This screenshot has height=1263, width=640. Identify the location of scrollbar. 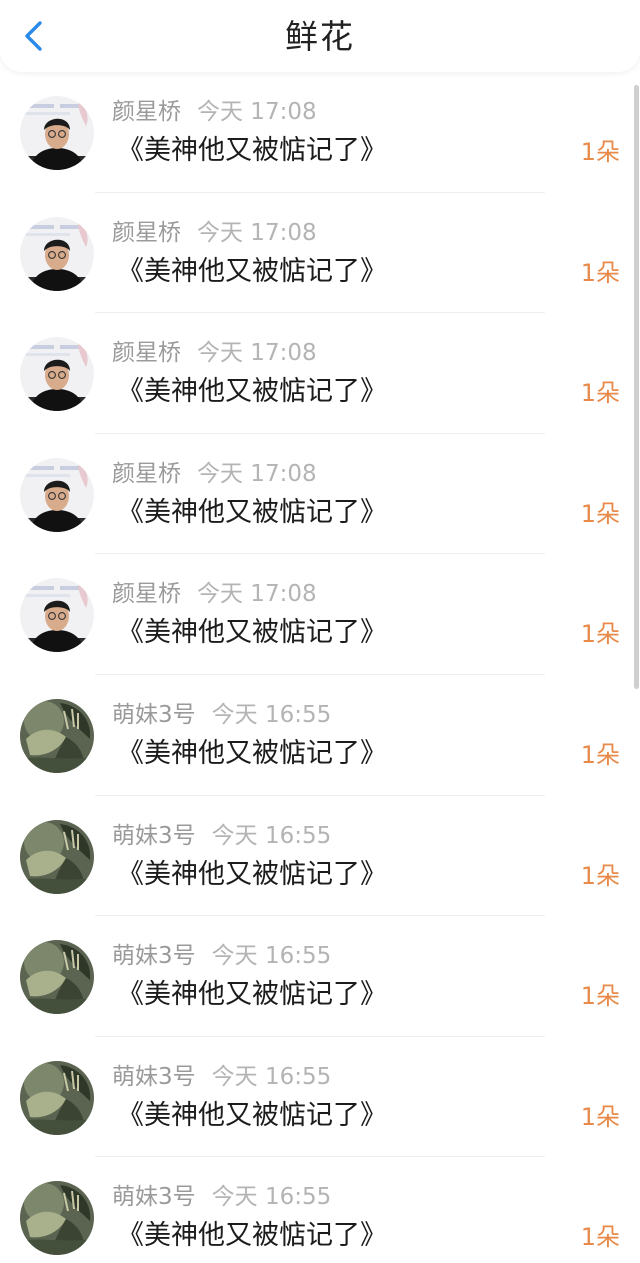
(636, 387).